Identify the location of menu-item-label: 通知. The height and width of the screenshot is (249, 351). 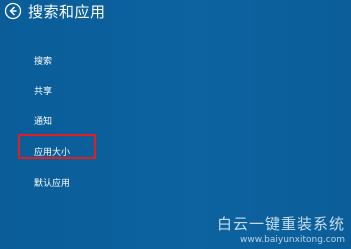
(43, 122).